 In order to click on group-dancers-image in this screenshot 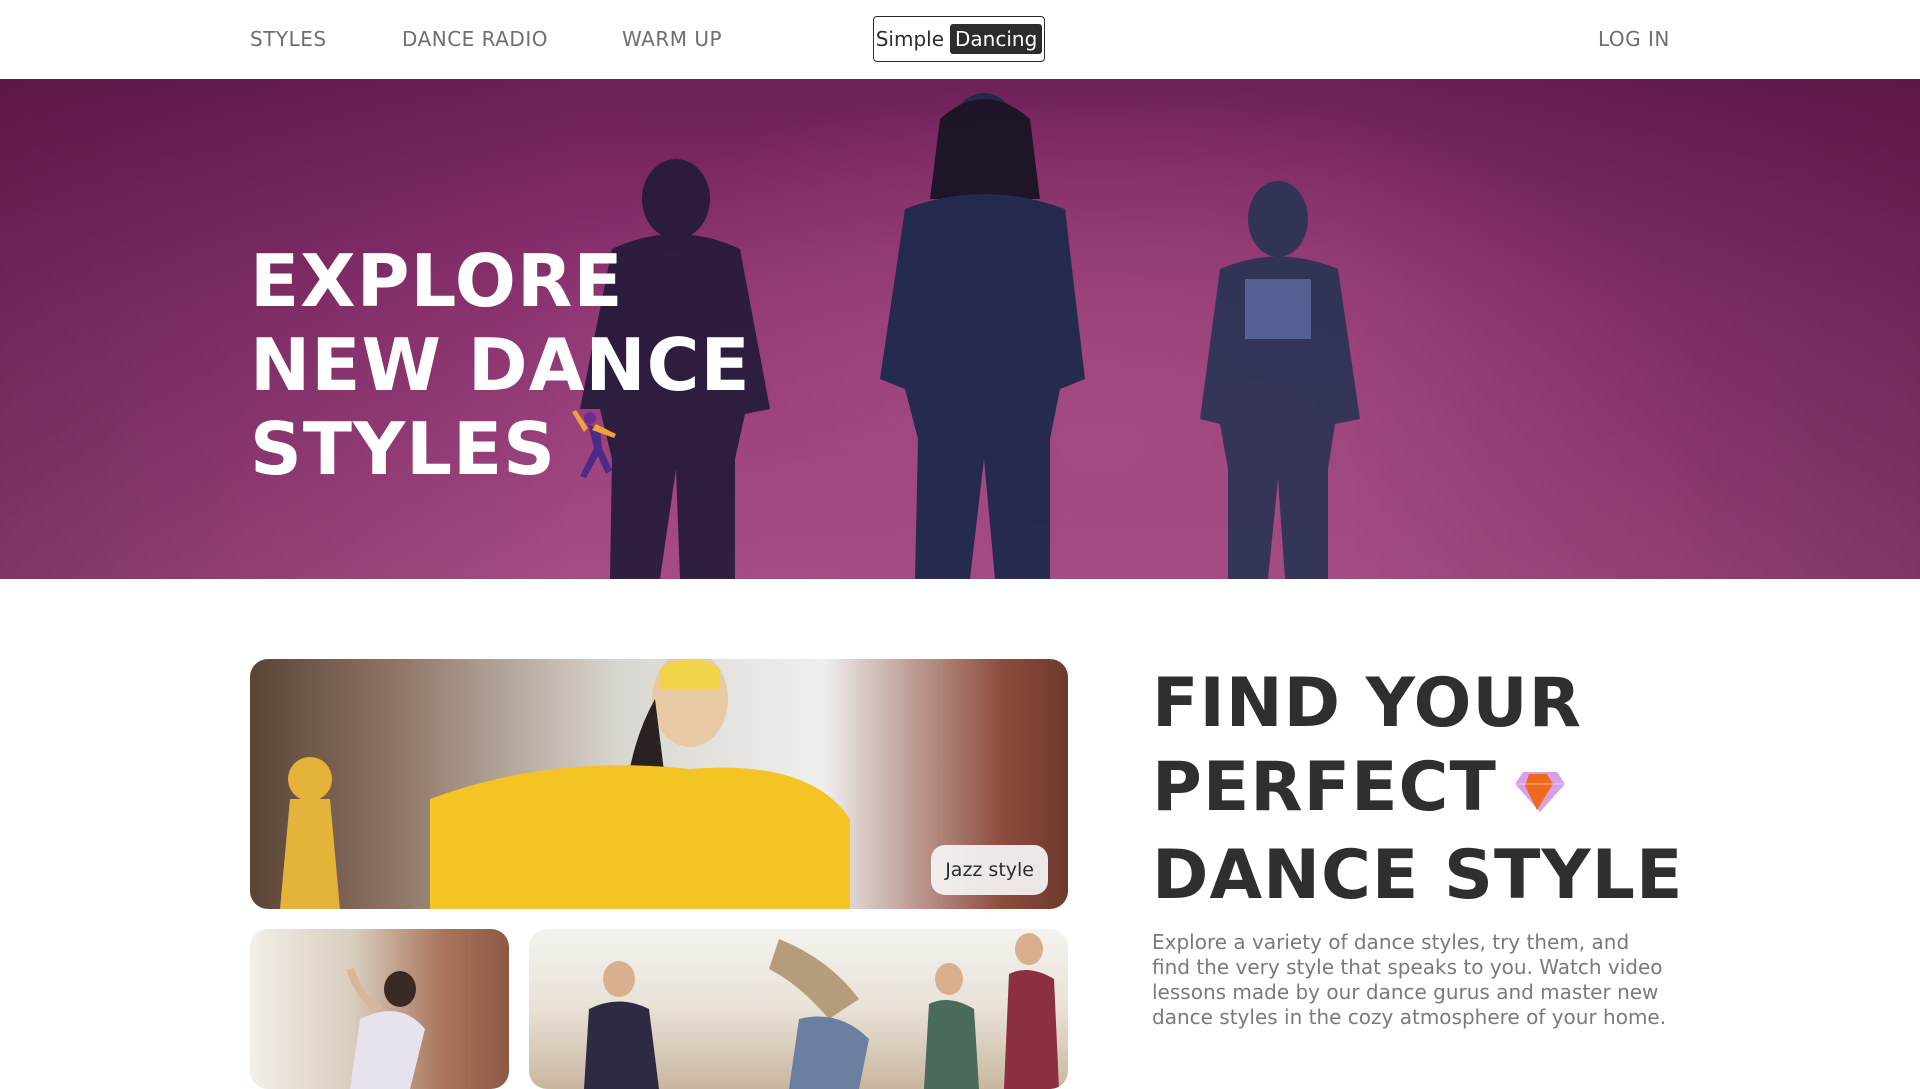, I will do `click(821, 1011)`.